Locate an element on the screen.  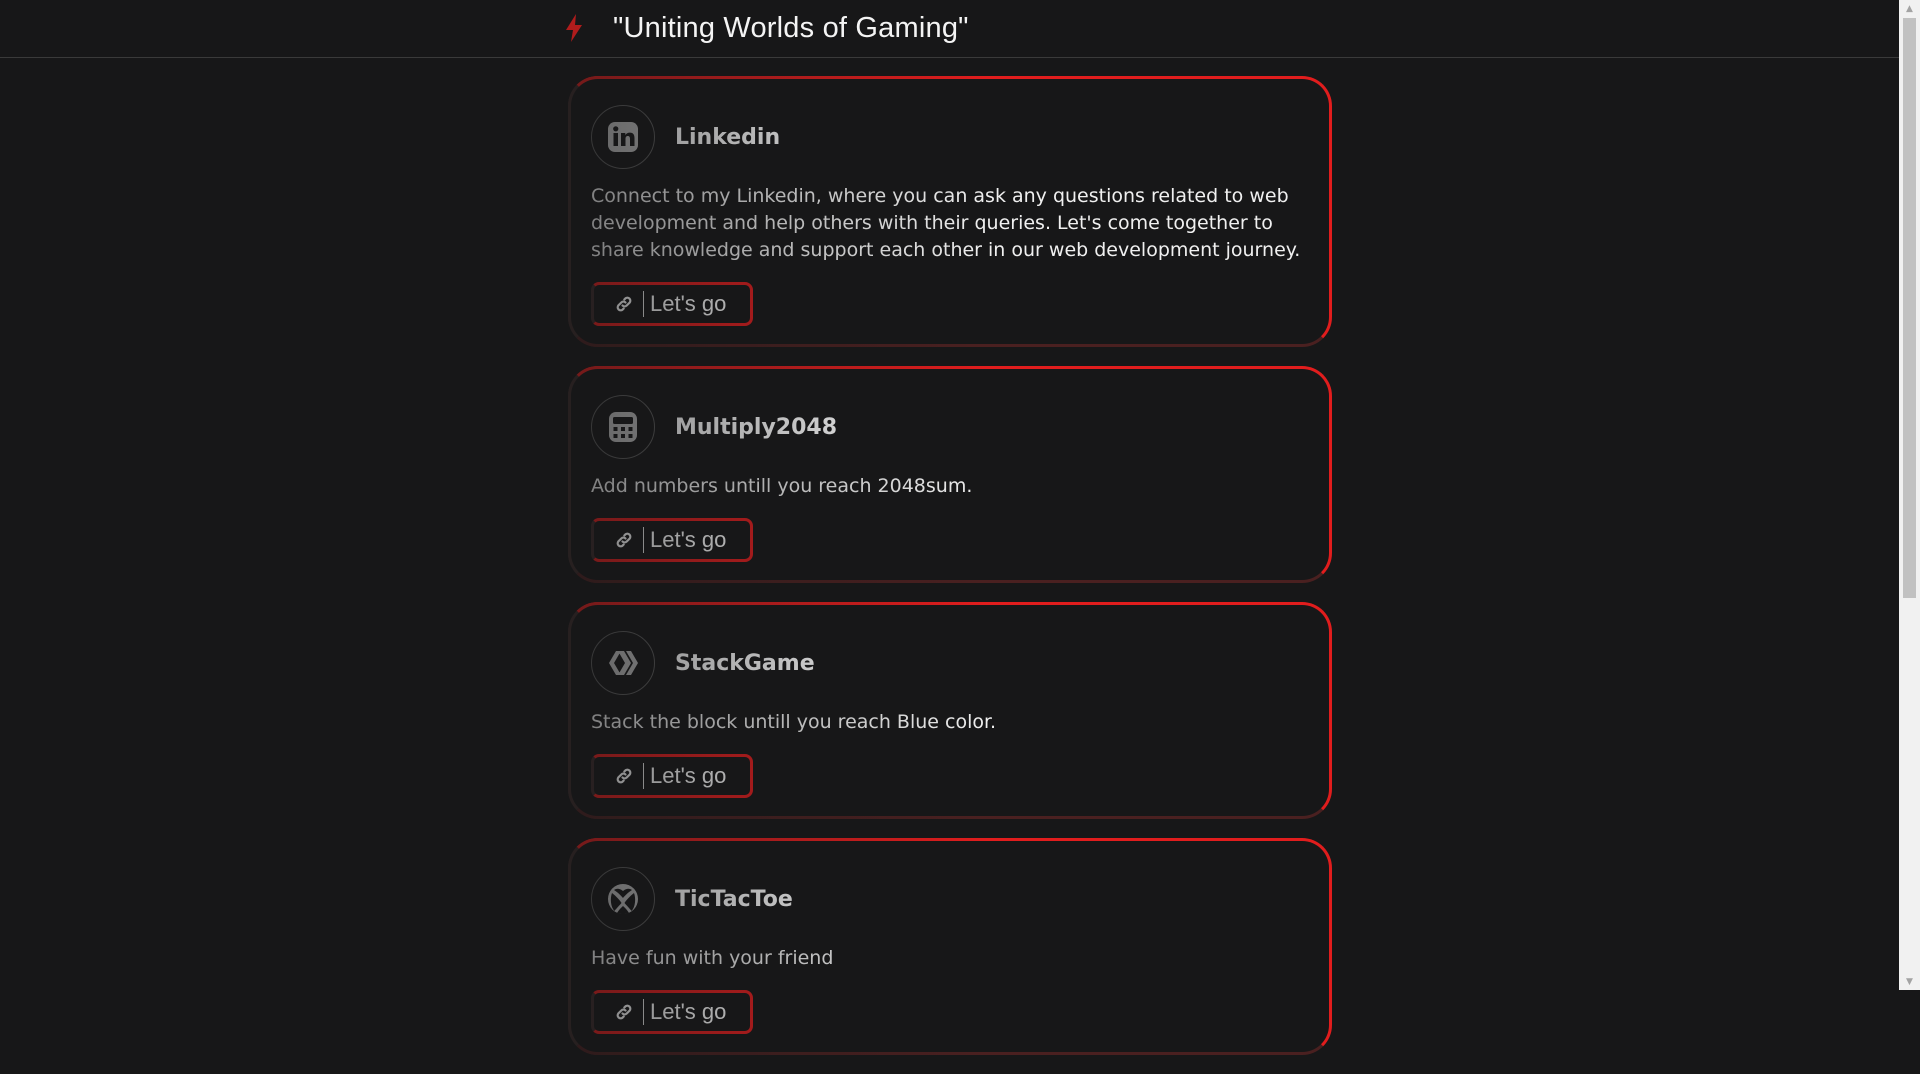
hive-icon is located at coordinates (623, 663).